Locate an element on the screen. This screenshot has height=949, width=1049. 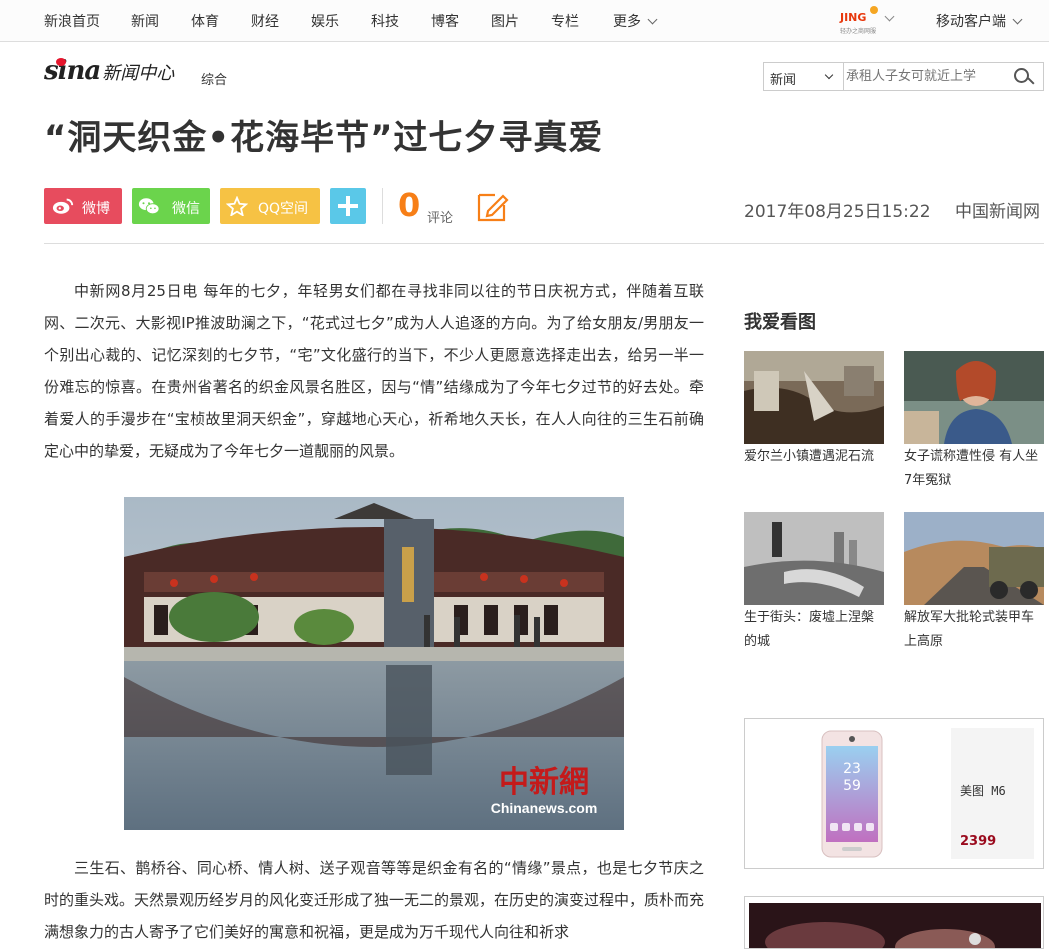
sidebar-pic-mudslide is located at coordinates (814, 397).